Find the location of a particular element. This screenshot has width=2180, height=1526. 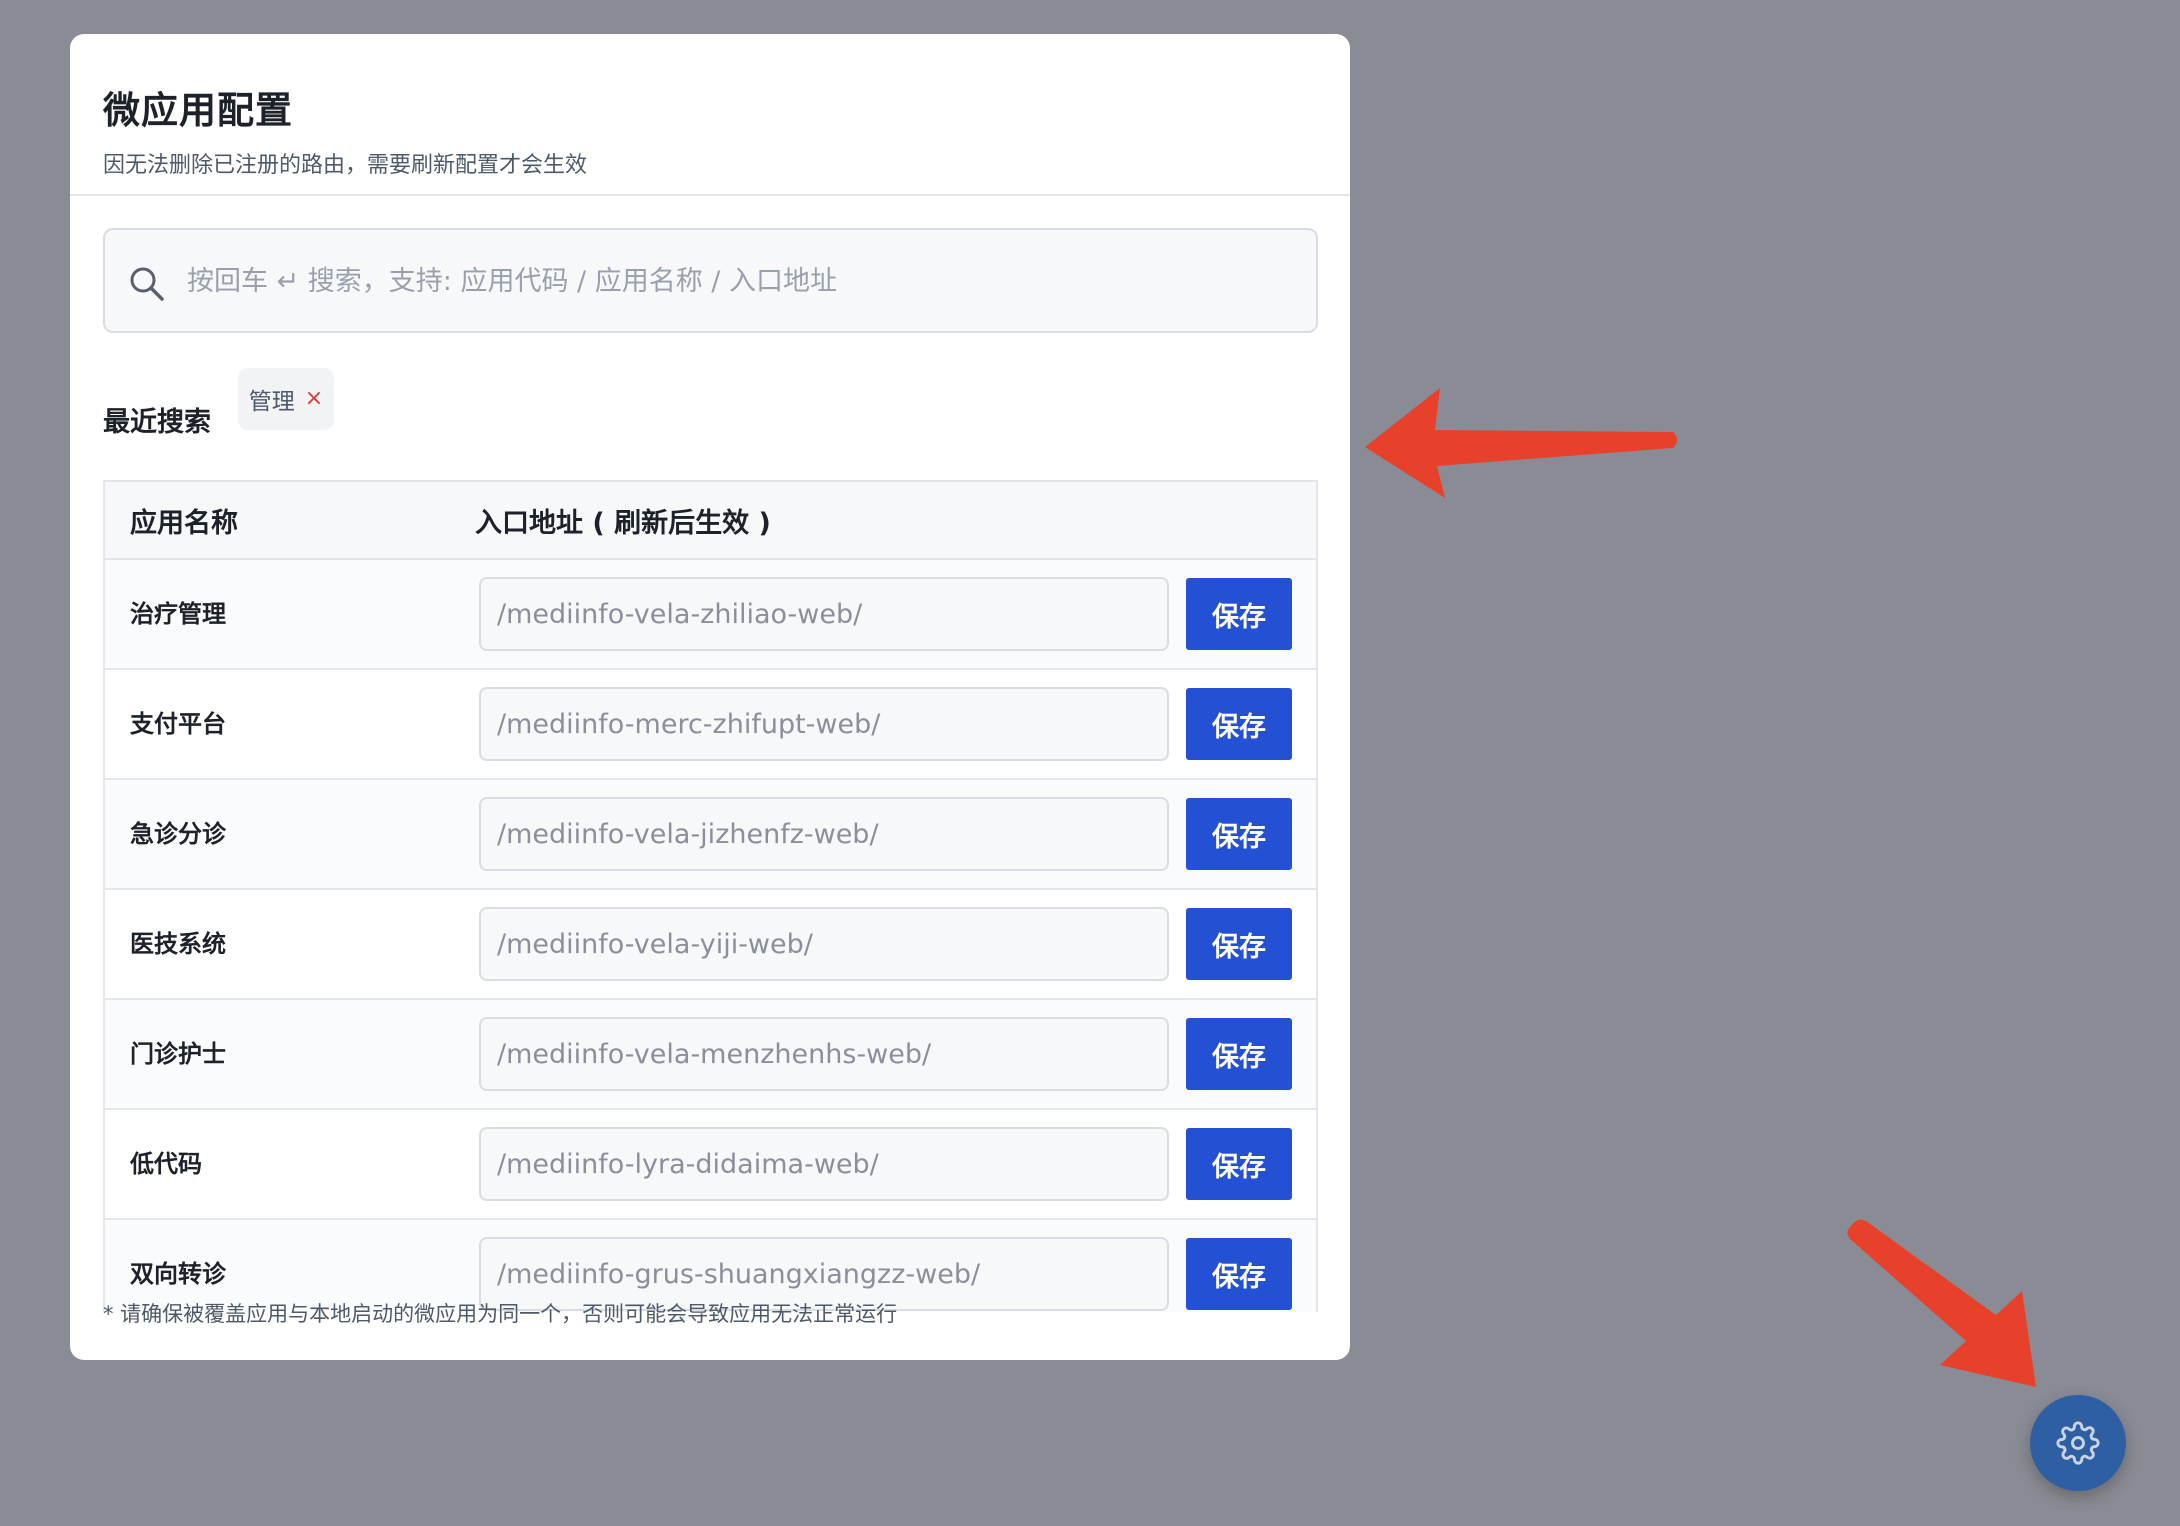

table-header: 应用名称 入口地址 ( 刷新后生效 ) is located at coordinates (710, 521).